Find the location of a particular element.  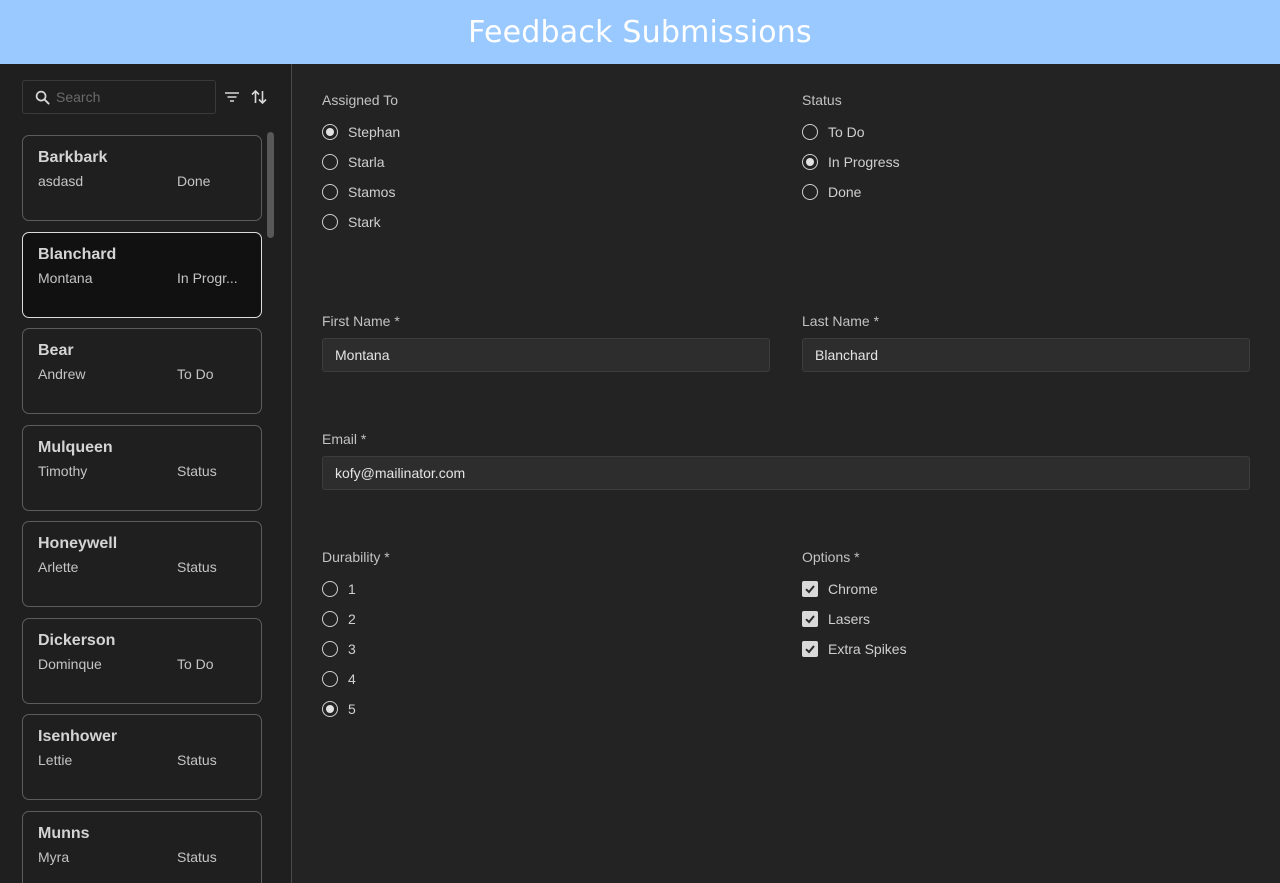

durability-option-label: 2 is located at coordinates (352, 619).